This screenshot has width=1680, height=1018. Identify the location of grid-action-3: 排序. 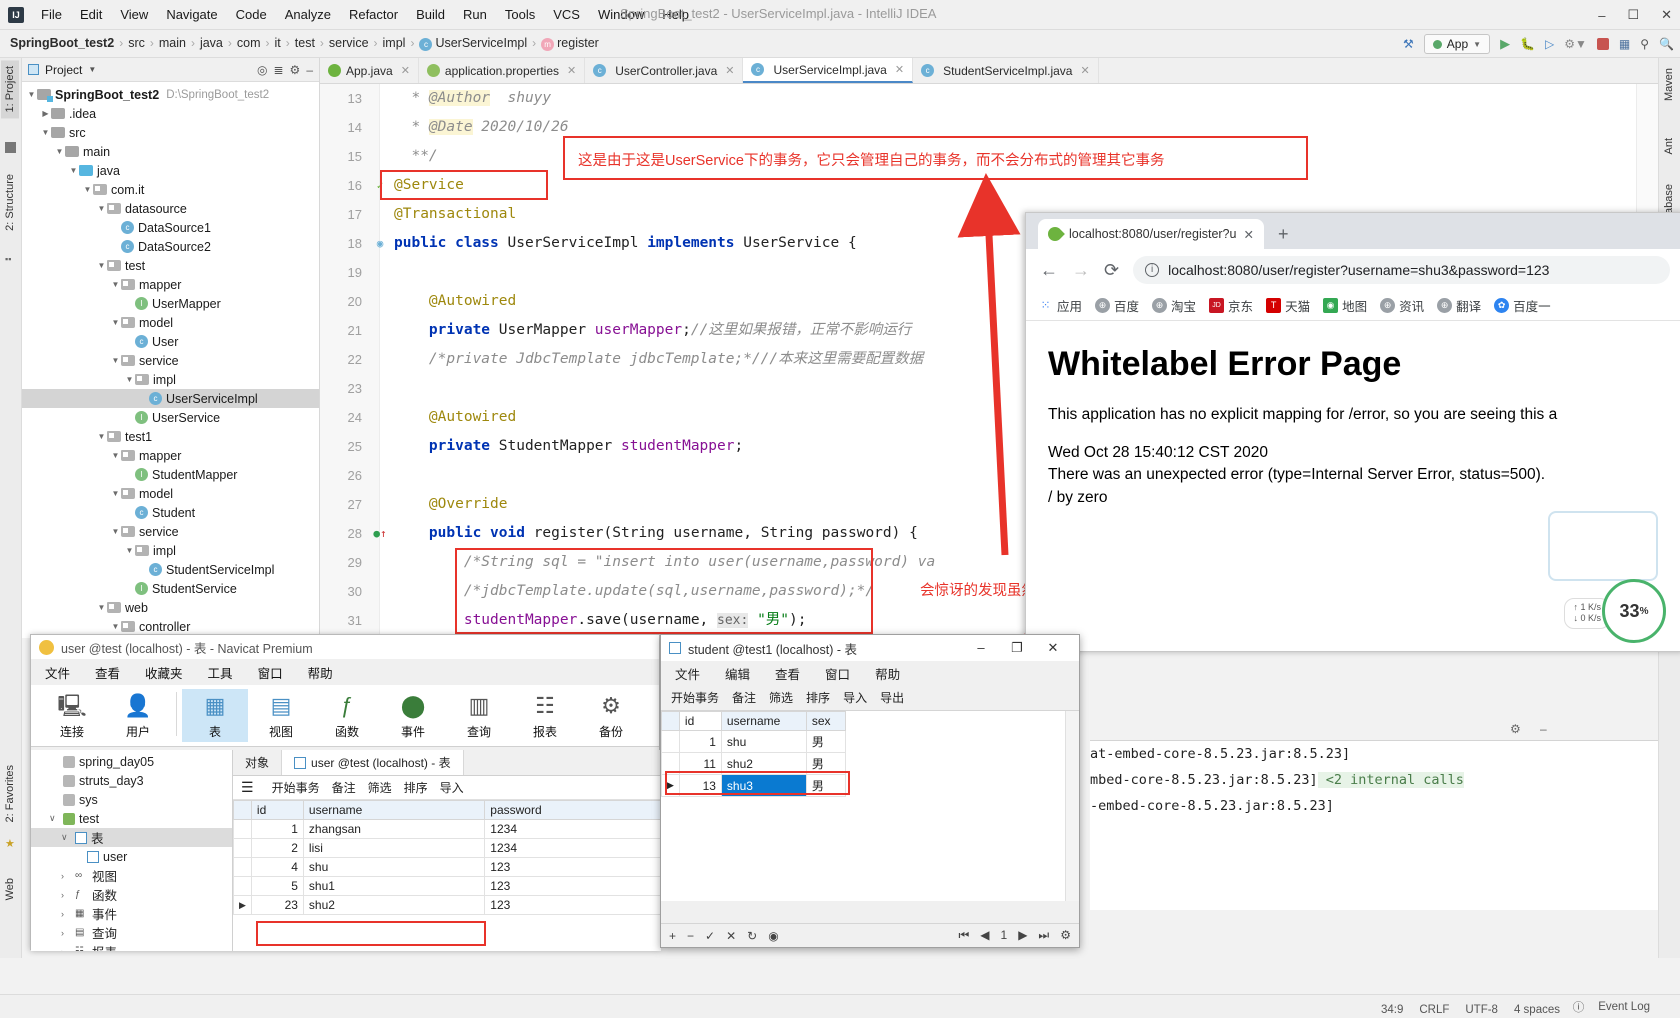
(416, 787).